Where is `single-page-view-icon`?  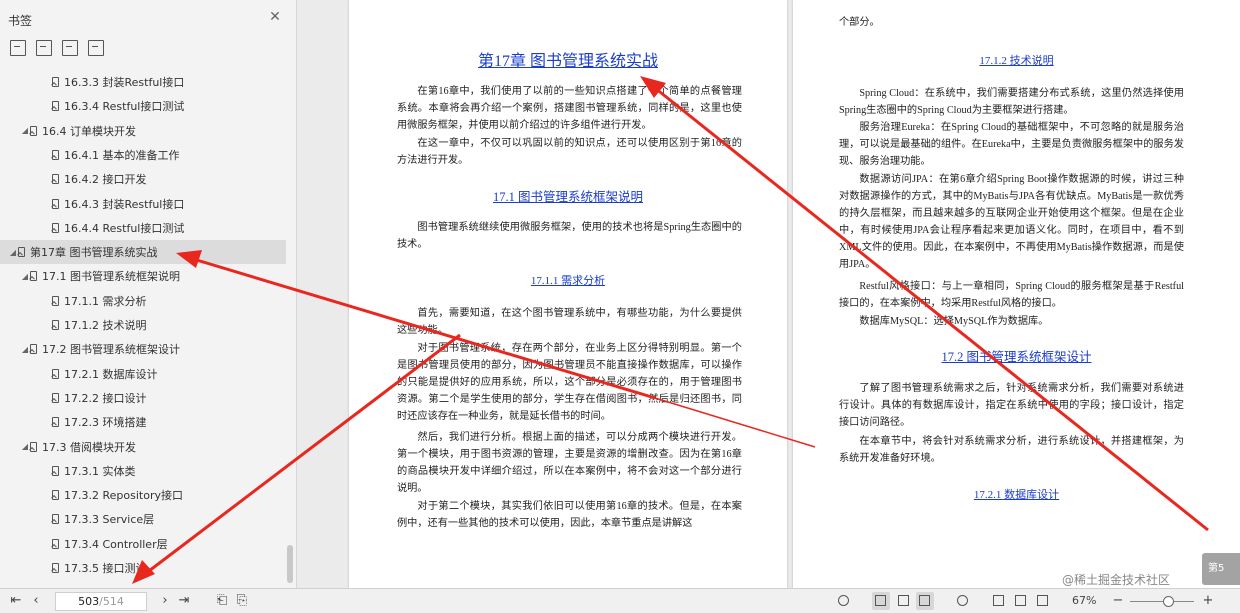
single-page-view-icon is located at coordinates (881, 601).